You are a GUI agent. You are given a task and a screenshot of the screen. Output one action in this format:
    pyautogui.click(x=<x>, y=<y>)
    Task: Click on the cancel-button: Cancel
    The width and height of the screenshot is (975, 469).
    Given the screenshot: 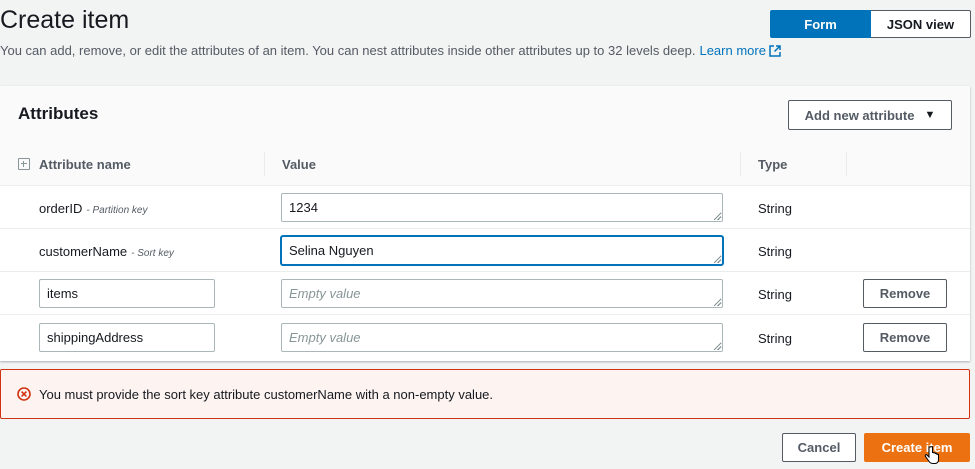 What is the action you would take?
    pyautogui.click(x=819, y=447)
    